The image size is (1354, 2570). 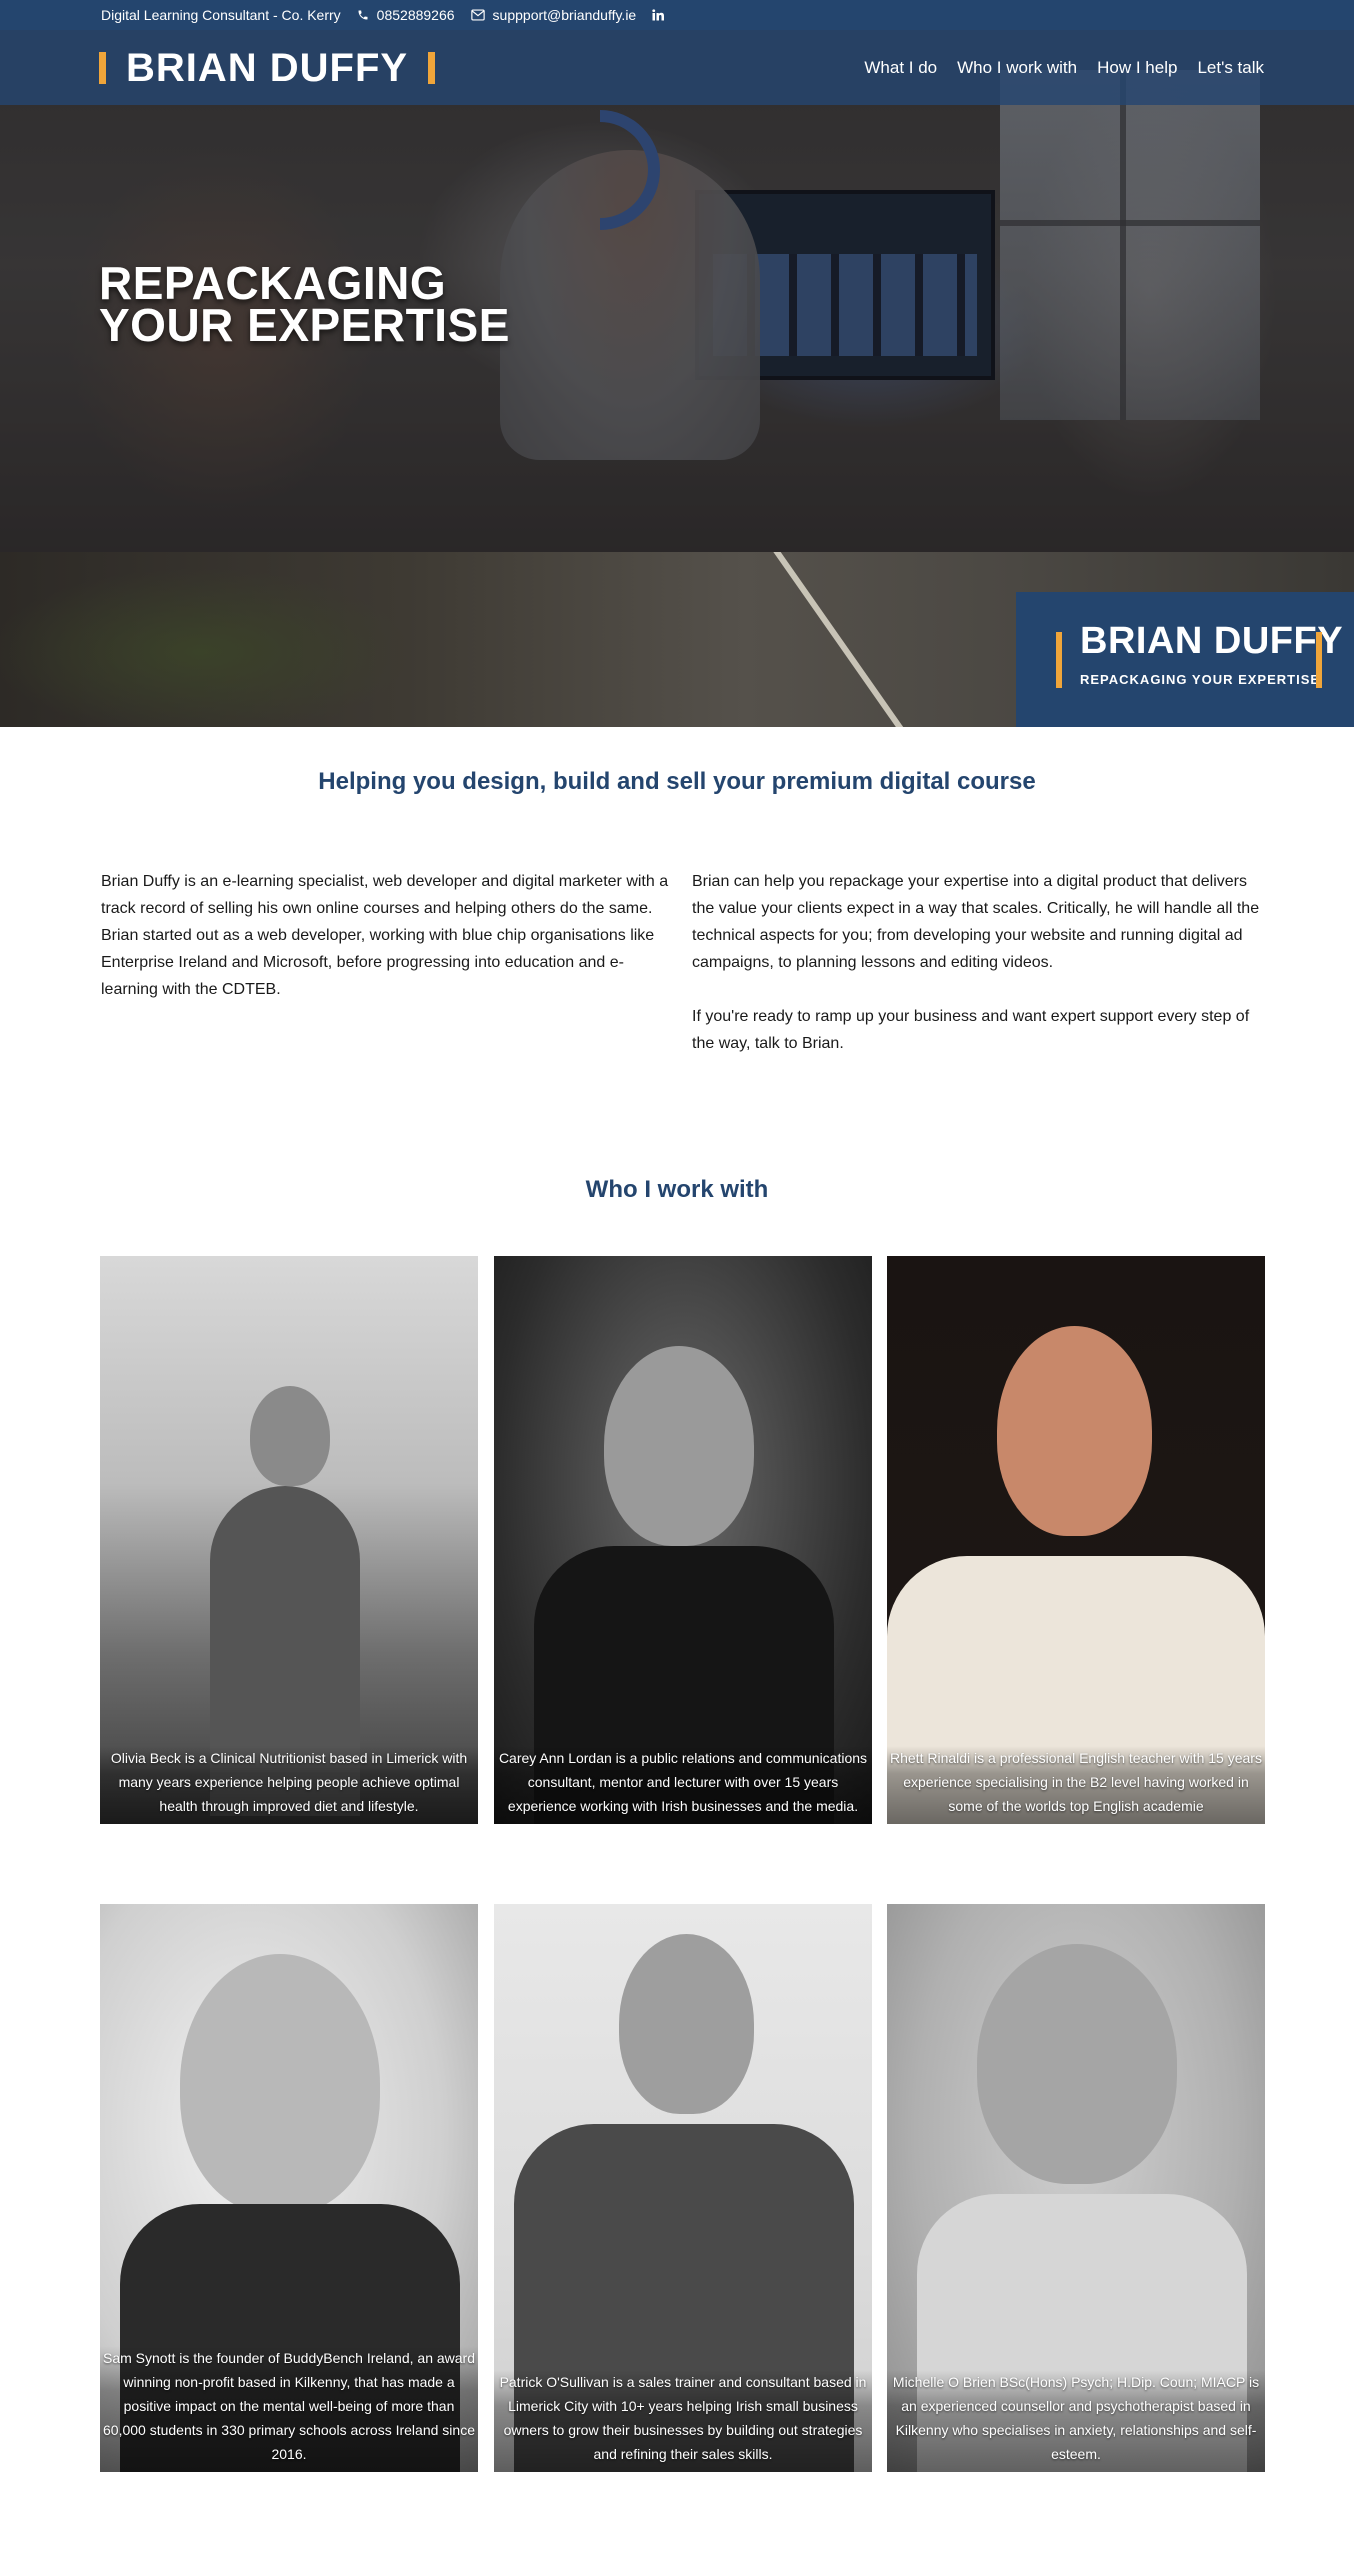 I want to click on hero-title-line-1: REPACKAGING, so click(x=273, y=283).